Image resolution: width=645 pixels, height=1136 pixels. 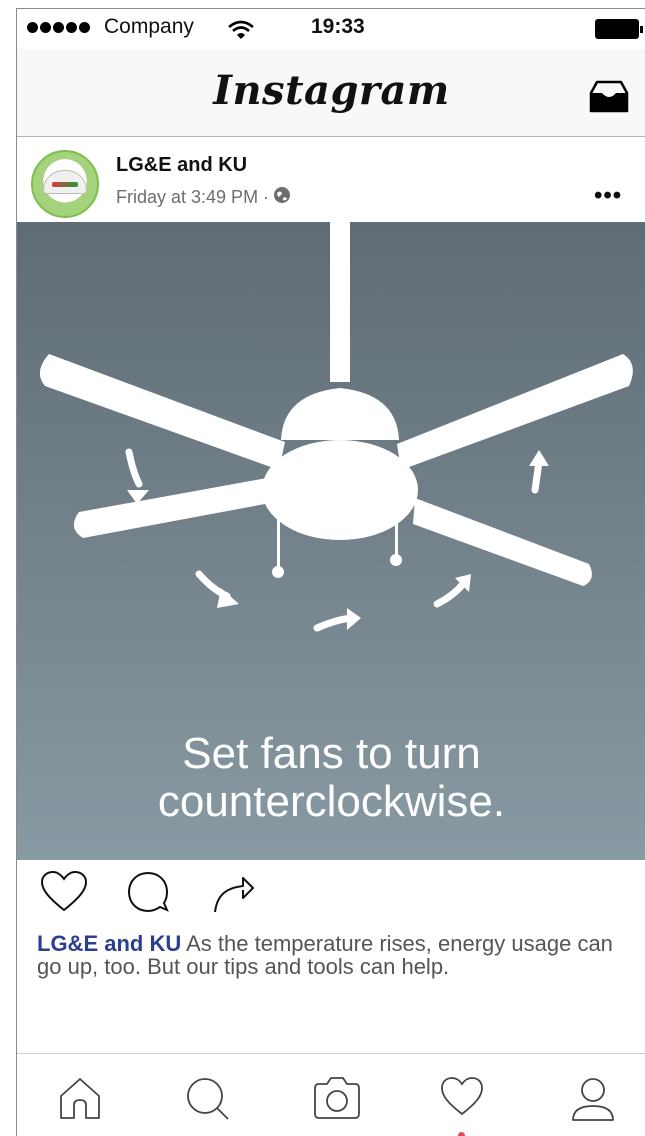 What do you see at coordinates (337, 1100) in the screenshot?
I see `camera-icon` at bounding box center [337, 1100].